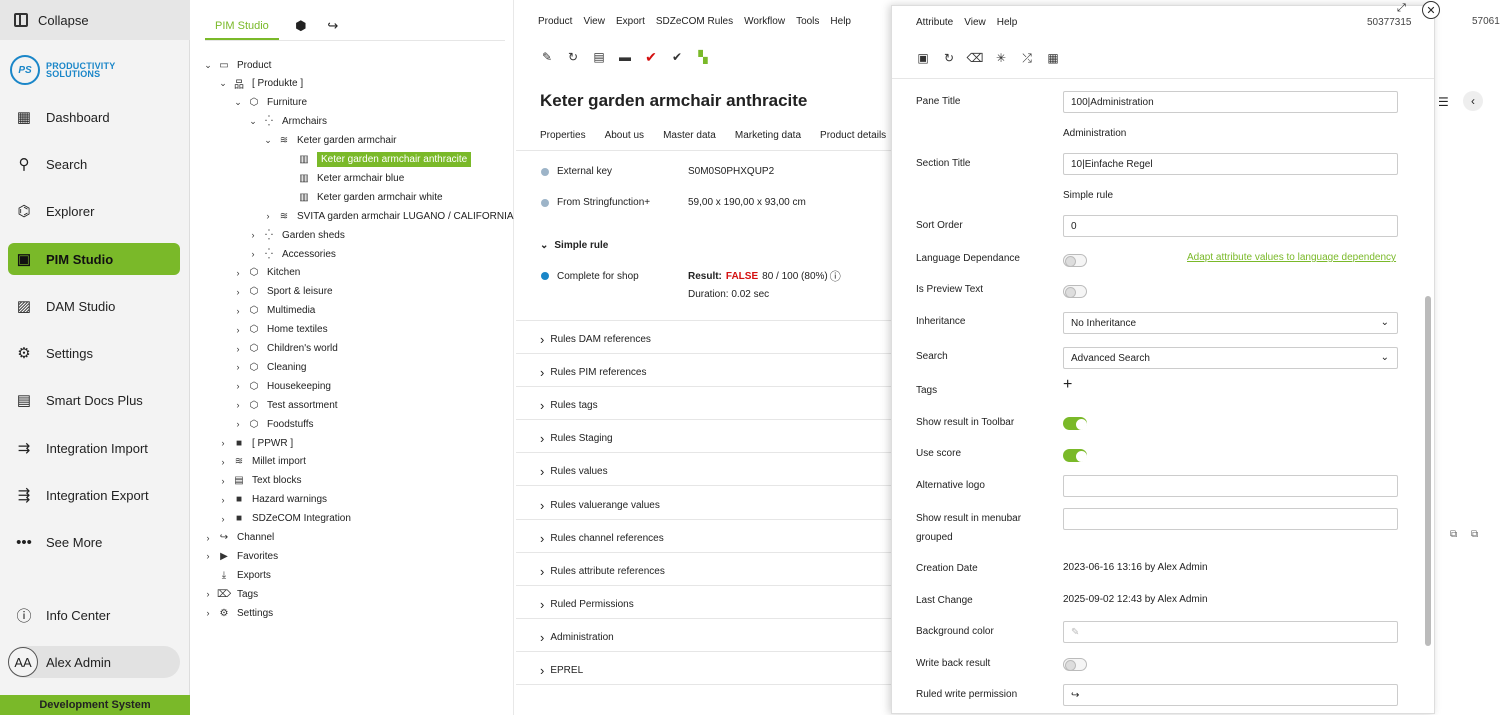  Describe the element at coordinates (274, 311) in the screenshot. I see `tree-node: › ⬡ Multimedia` at that location.